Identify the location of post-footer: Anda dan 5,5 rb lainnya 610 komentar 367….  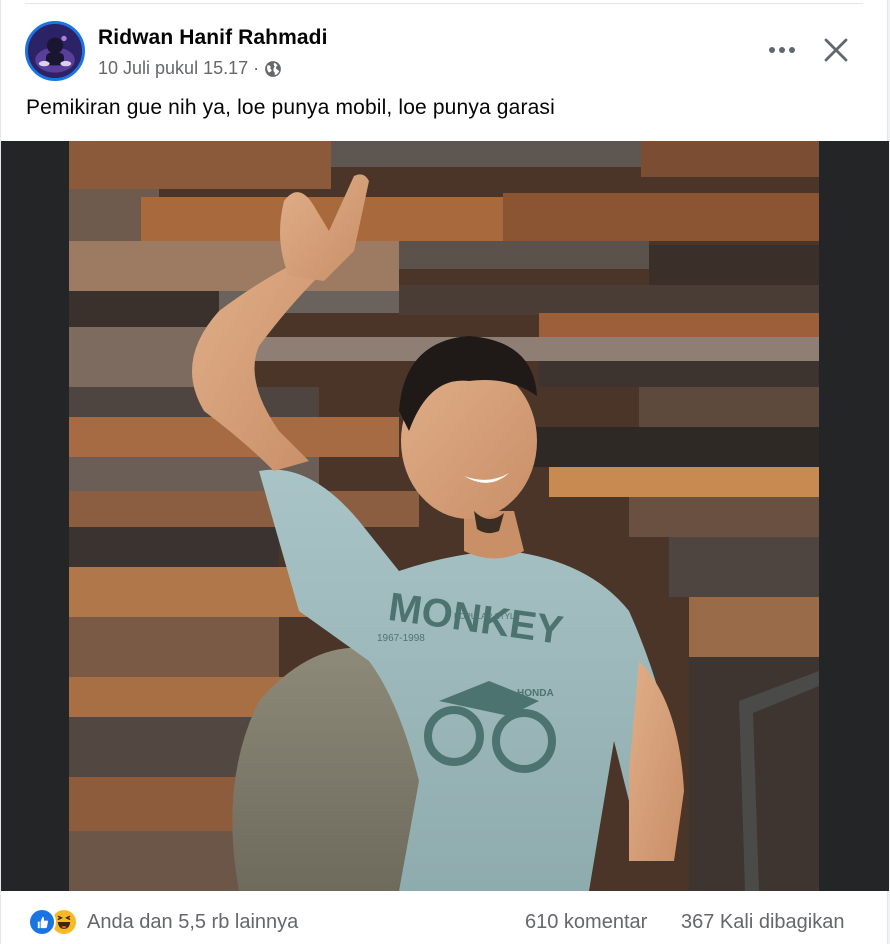
(445, 917).